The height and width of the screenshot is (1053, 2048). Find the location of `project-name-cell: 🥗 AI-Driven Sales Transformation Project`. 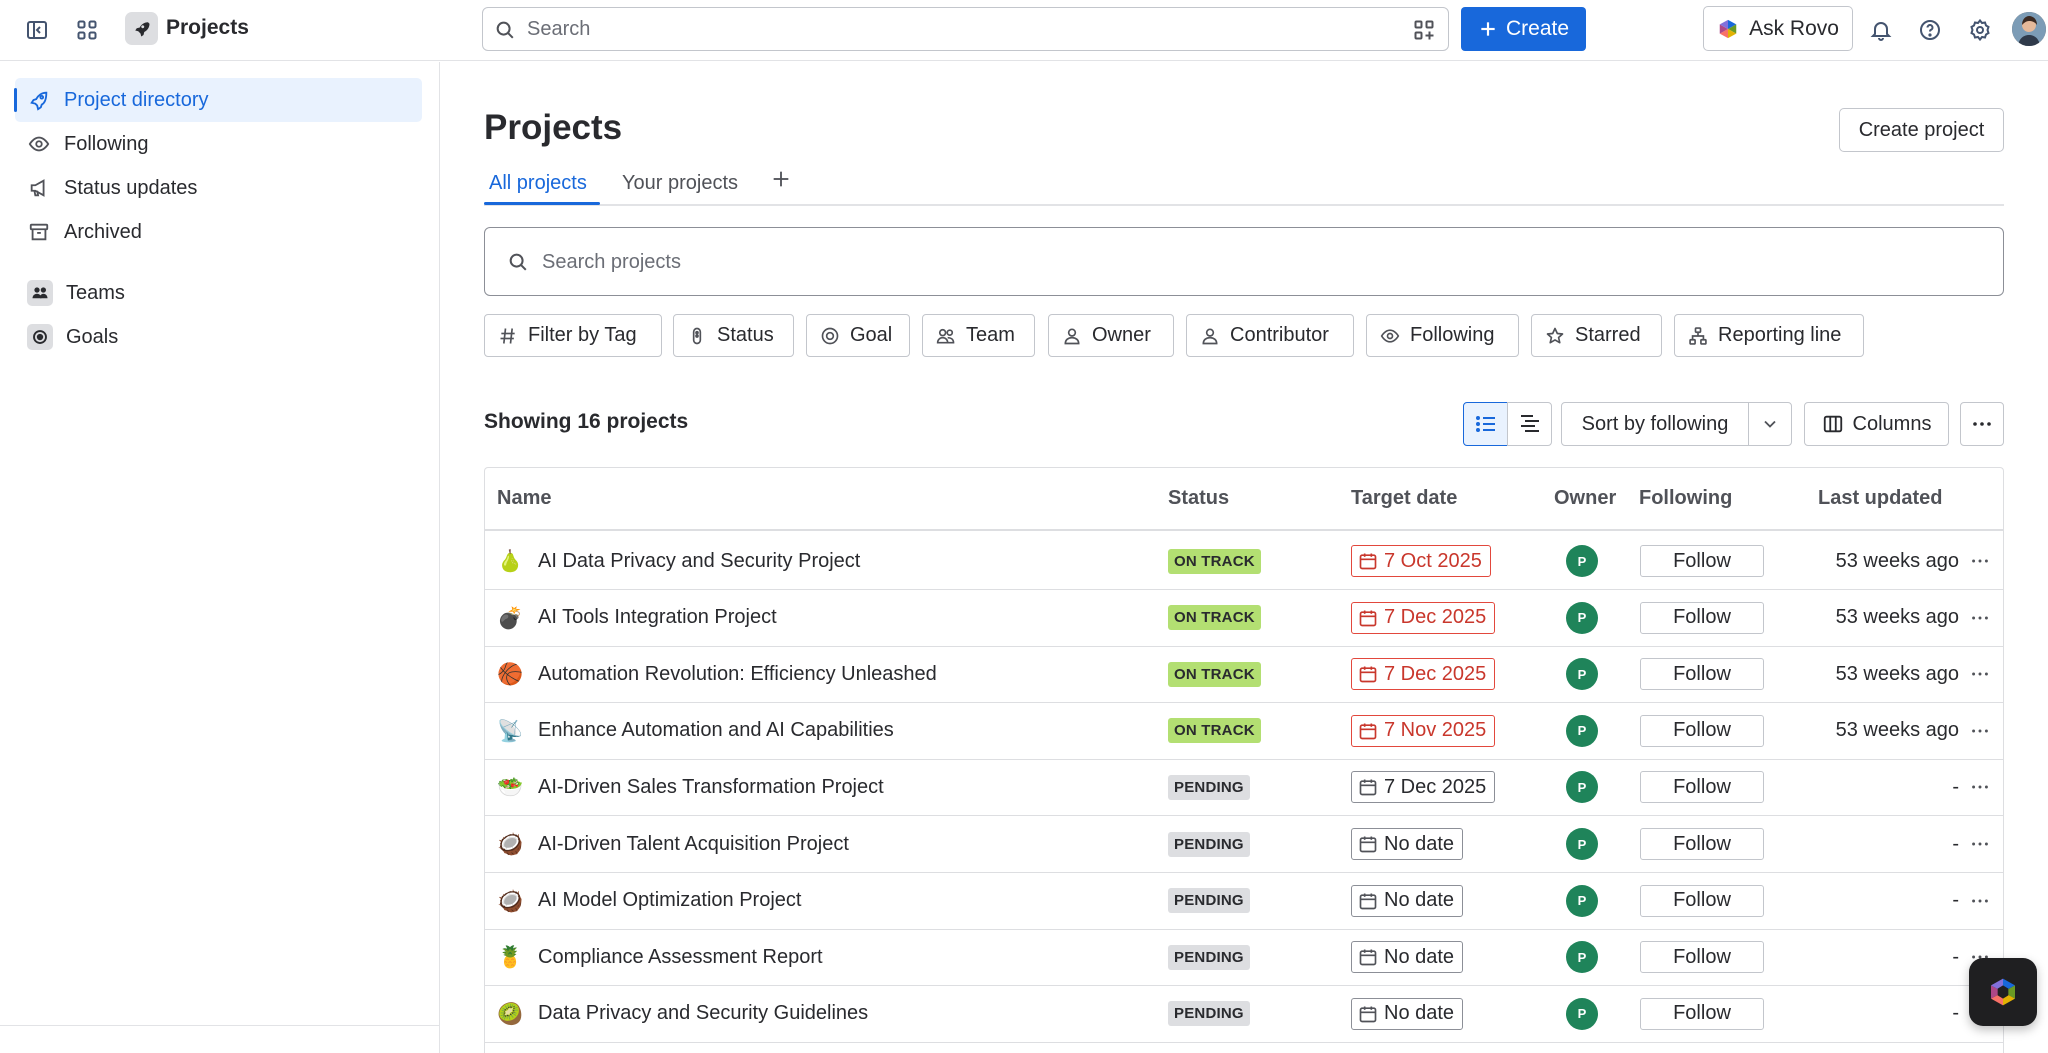

project-name-cell: 🥗 AI-Driven Sales Transformation Project is located at coordinates (690, 787).